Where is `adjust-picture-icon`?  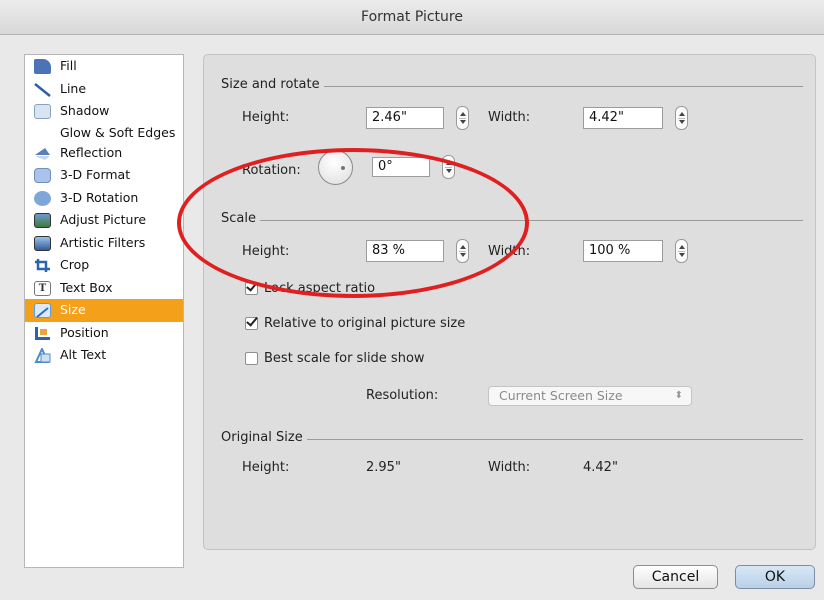 adjust-picture-icon is located at coordinates (42, 220).